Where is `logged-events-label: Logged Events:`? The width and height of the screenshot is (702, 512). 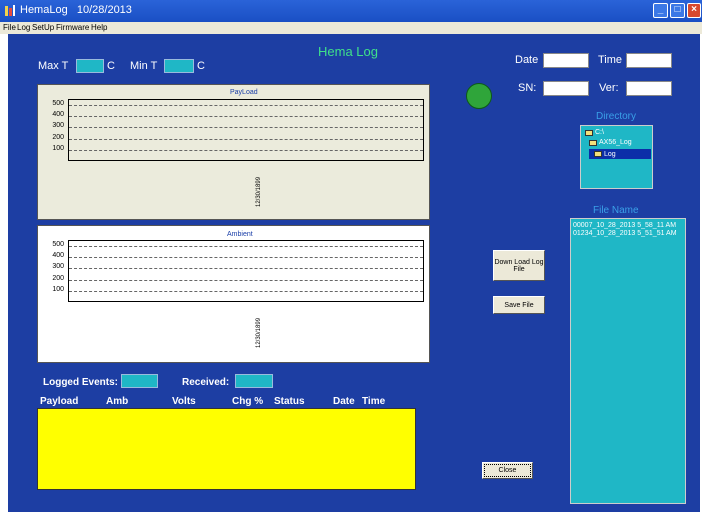
logged-events-label: Logged Events: is located at coordinates (81, 382).